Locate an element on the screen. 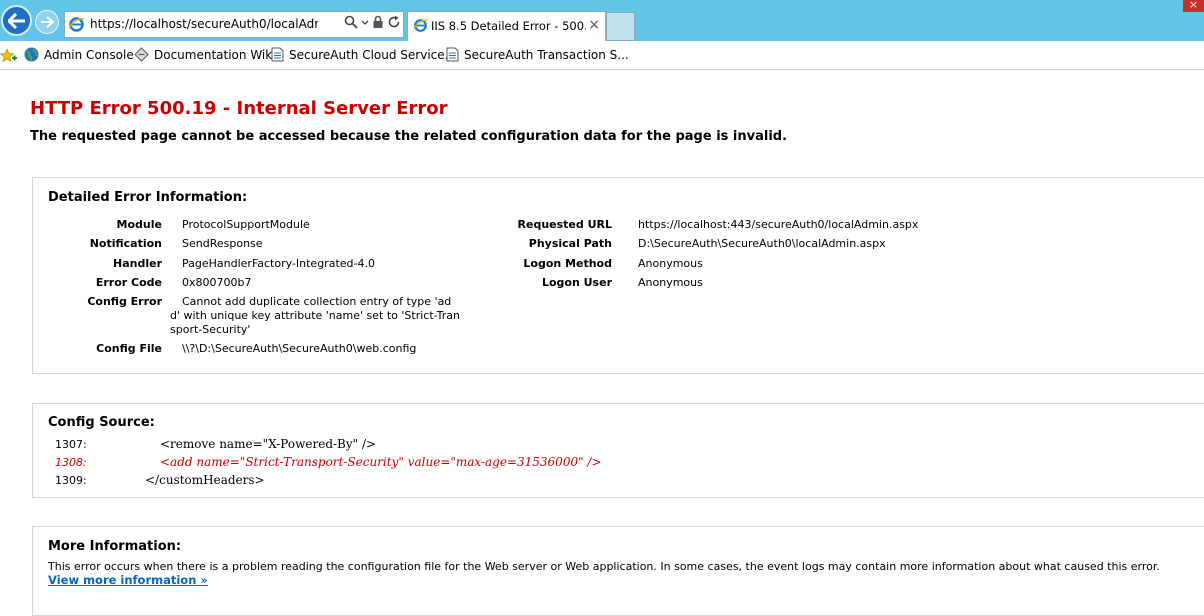 Image resolution: width=1204 pixels, height=616 pixels. window-close-icon: × is located at coordinates (1193, 5).